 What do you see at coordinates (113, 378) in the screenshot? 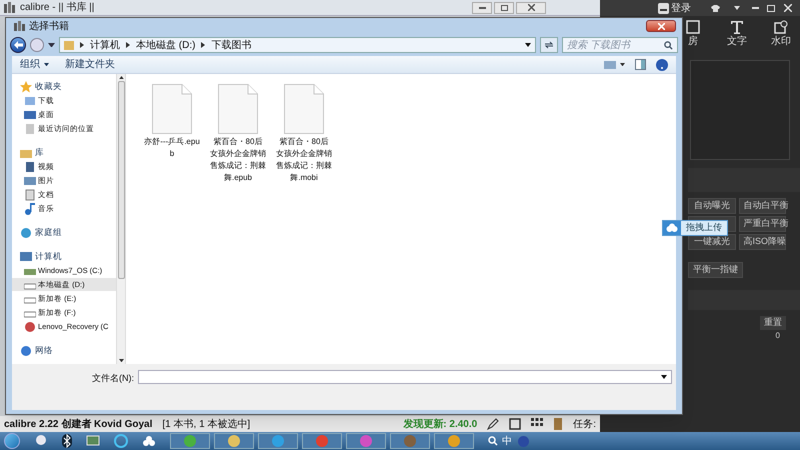
I see `filename-label: 文件名(N):` at bounding box center [113, 378].